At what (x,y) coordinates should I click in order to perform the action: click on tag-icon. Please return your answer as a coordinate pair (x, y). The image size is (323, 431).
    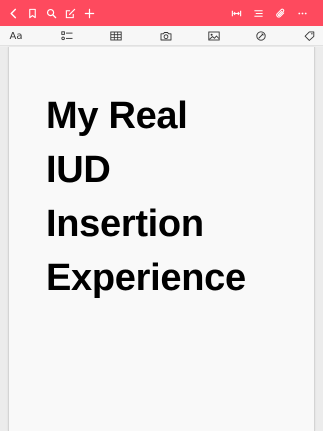
    Looking at the image, I should click on (309, 36).